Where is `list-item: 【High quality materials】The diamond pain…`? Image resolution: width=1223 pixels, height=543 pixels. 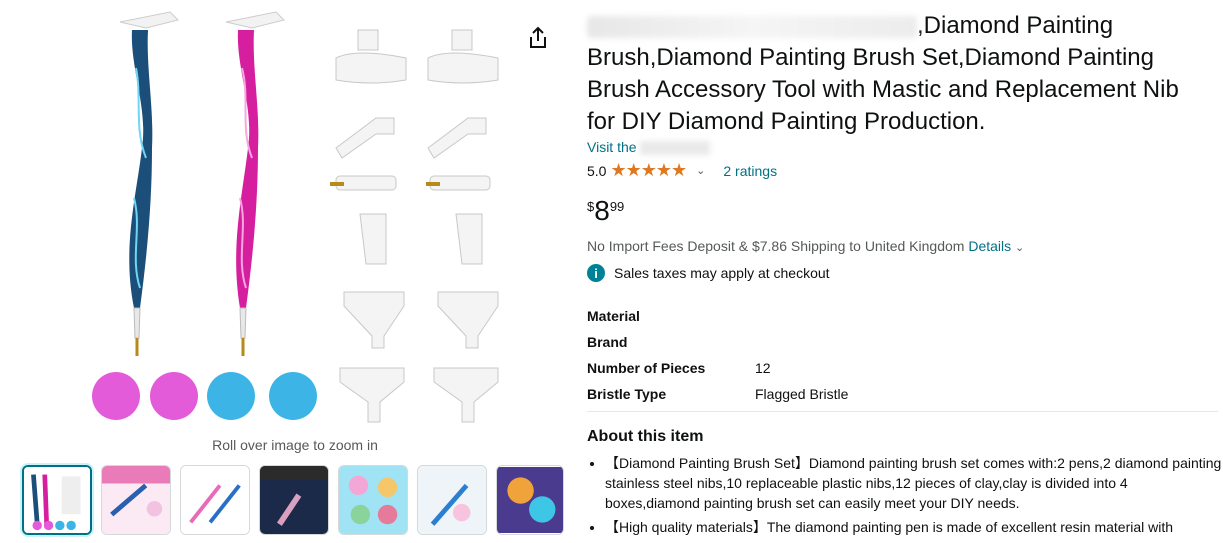 list-item: 【High quality materials】The diamond pain… is located at coordinates (914, 527).